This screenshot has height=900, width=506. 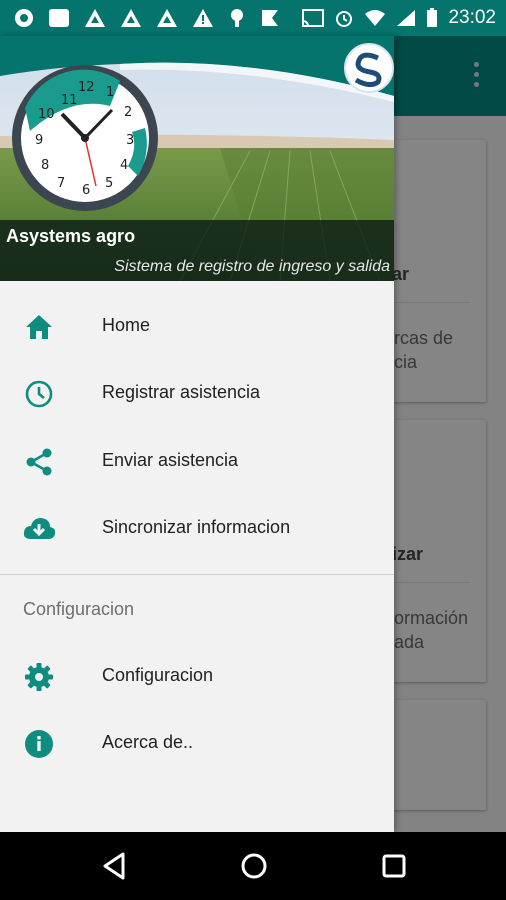 I want to click on menu-item-home: Home, so click(x=197, y=327).